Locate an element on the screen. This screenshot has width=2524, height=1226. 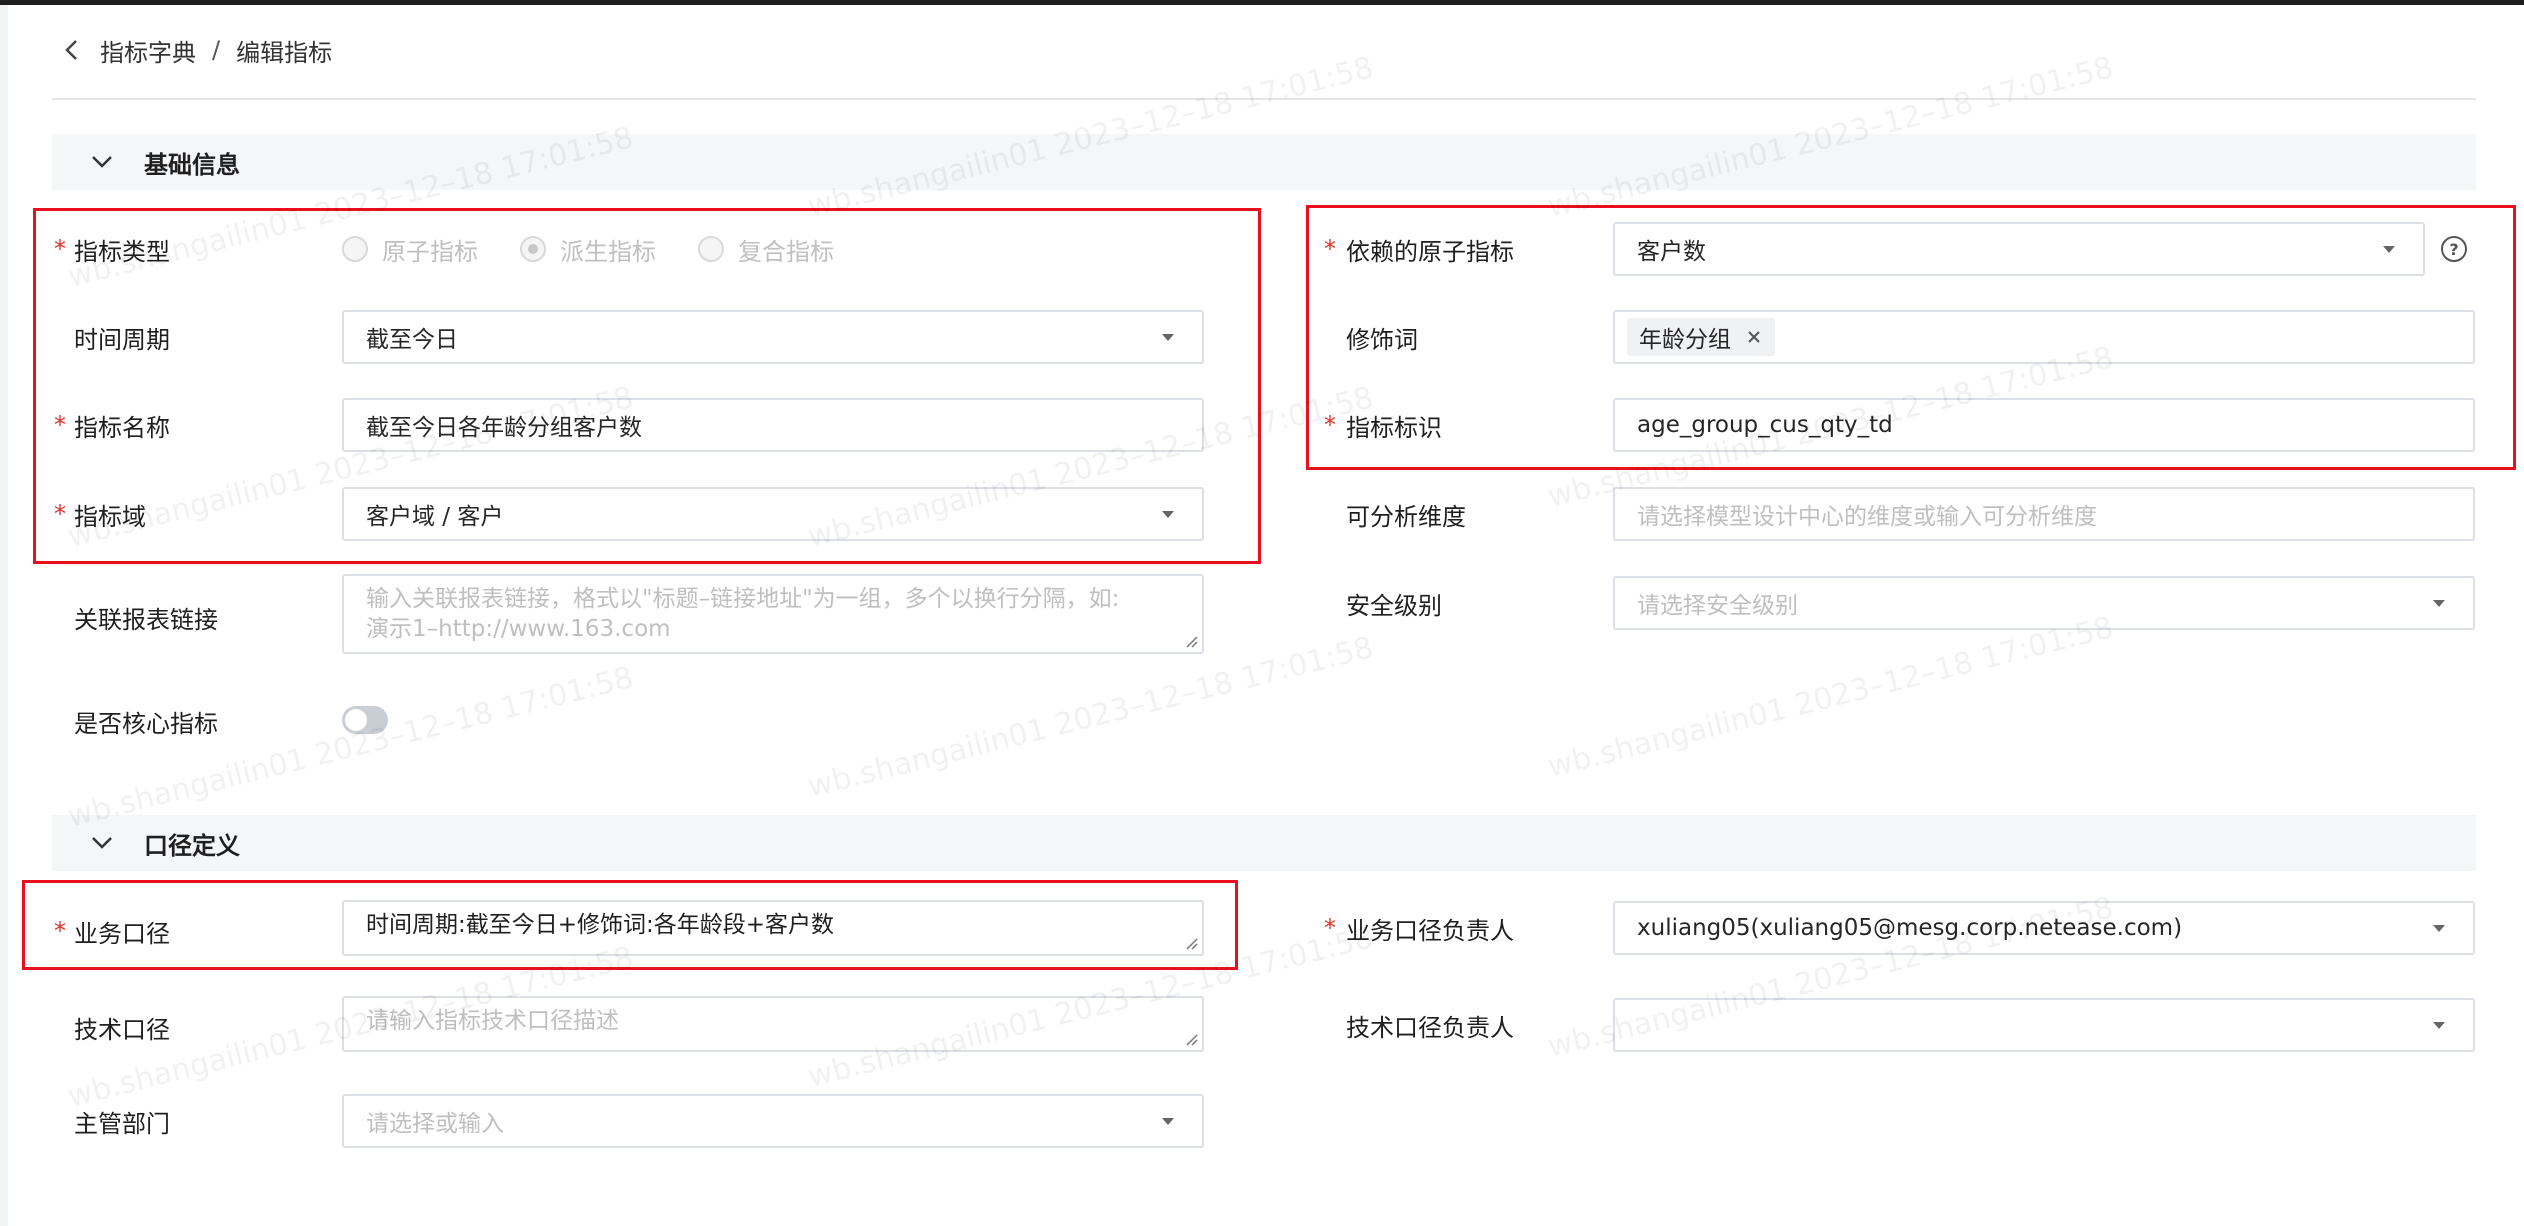
metric-type-label: 指标类型 is located at coordinates (122, 251).